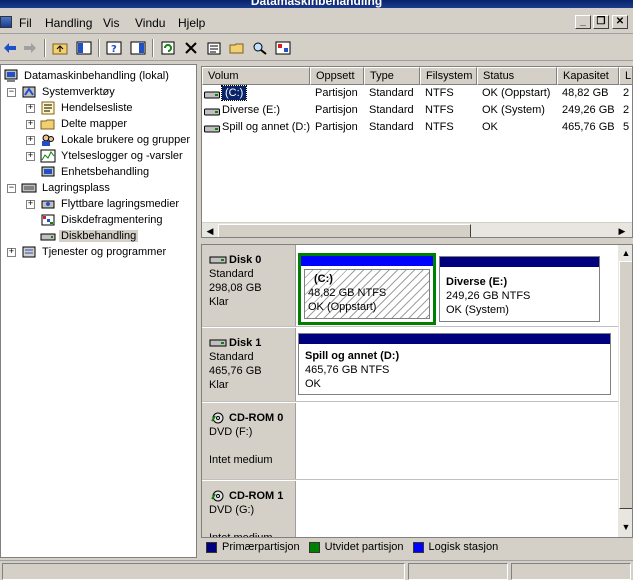 This screenshot has height=580, width=633. What do you see at coordinates (249, 285) in the screenshot?
I see `disk-info: Disk 0 Standard 298,08 GB Klar` at bounding box center [249, 285].